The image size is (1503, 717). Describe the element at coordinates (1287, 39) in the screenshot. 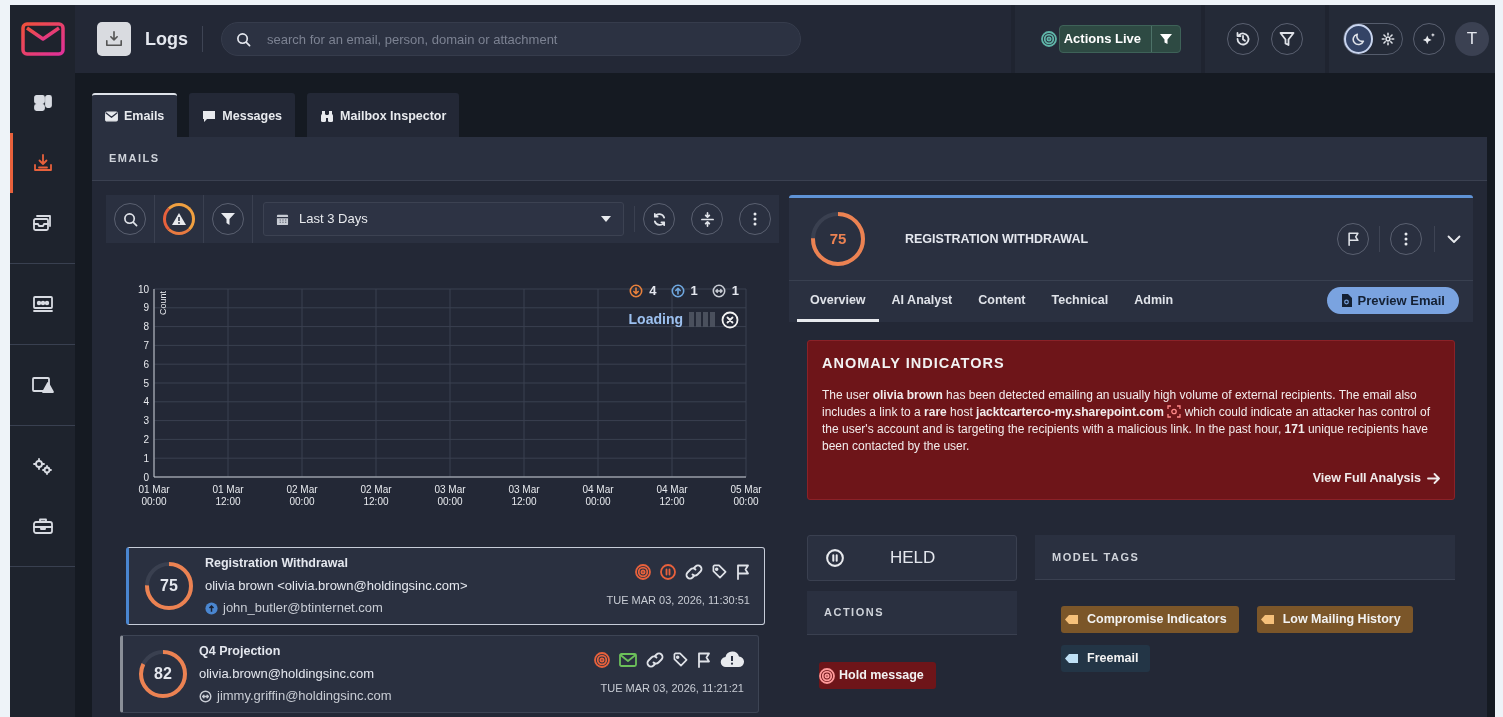

I see `filter-icon` at that location.